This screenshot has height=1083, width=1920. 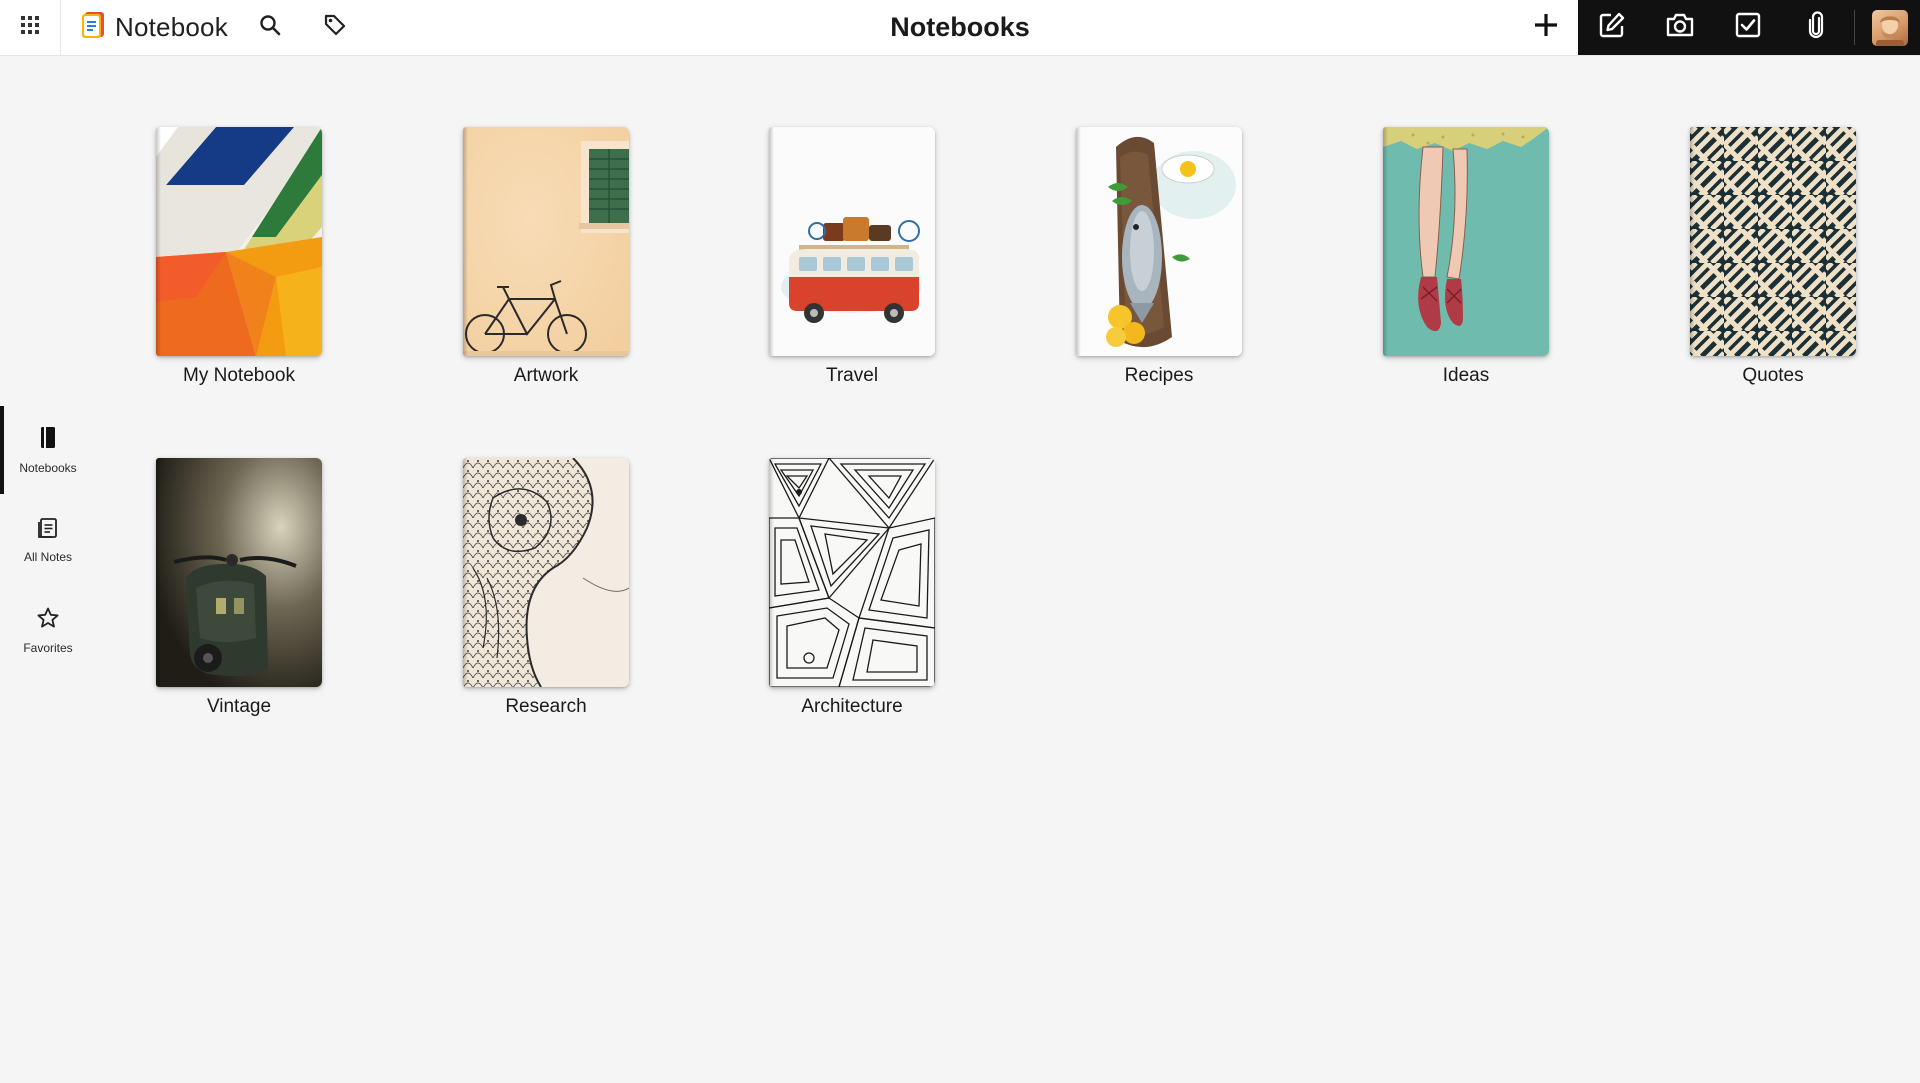 I want to click on notebook-card: My Notebook, so click(x=239, y=262).